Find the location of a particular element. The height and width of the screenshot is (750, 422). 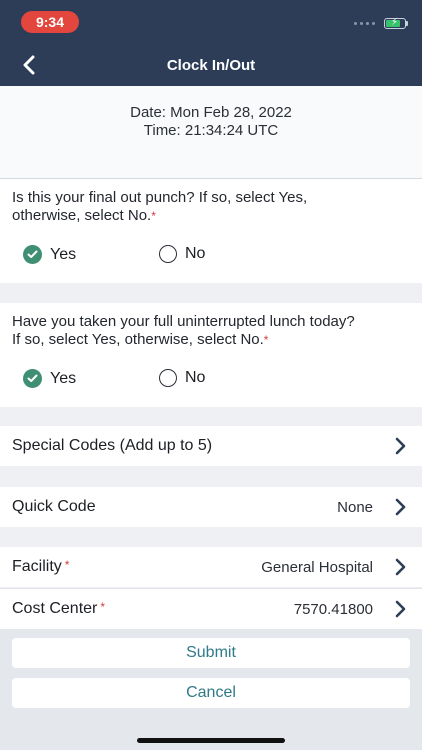

back-button is located at coordinates (29, 65).